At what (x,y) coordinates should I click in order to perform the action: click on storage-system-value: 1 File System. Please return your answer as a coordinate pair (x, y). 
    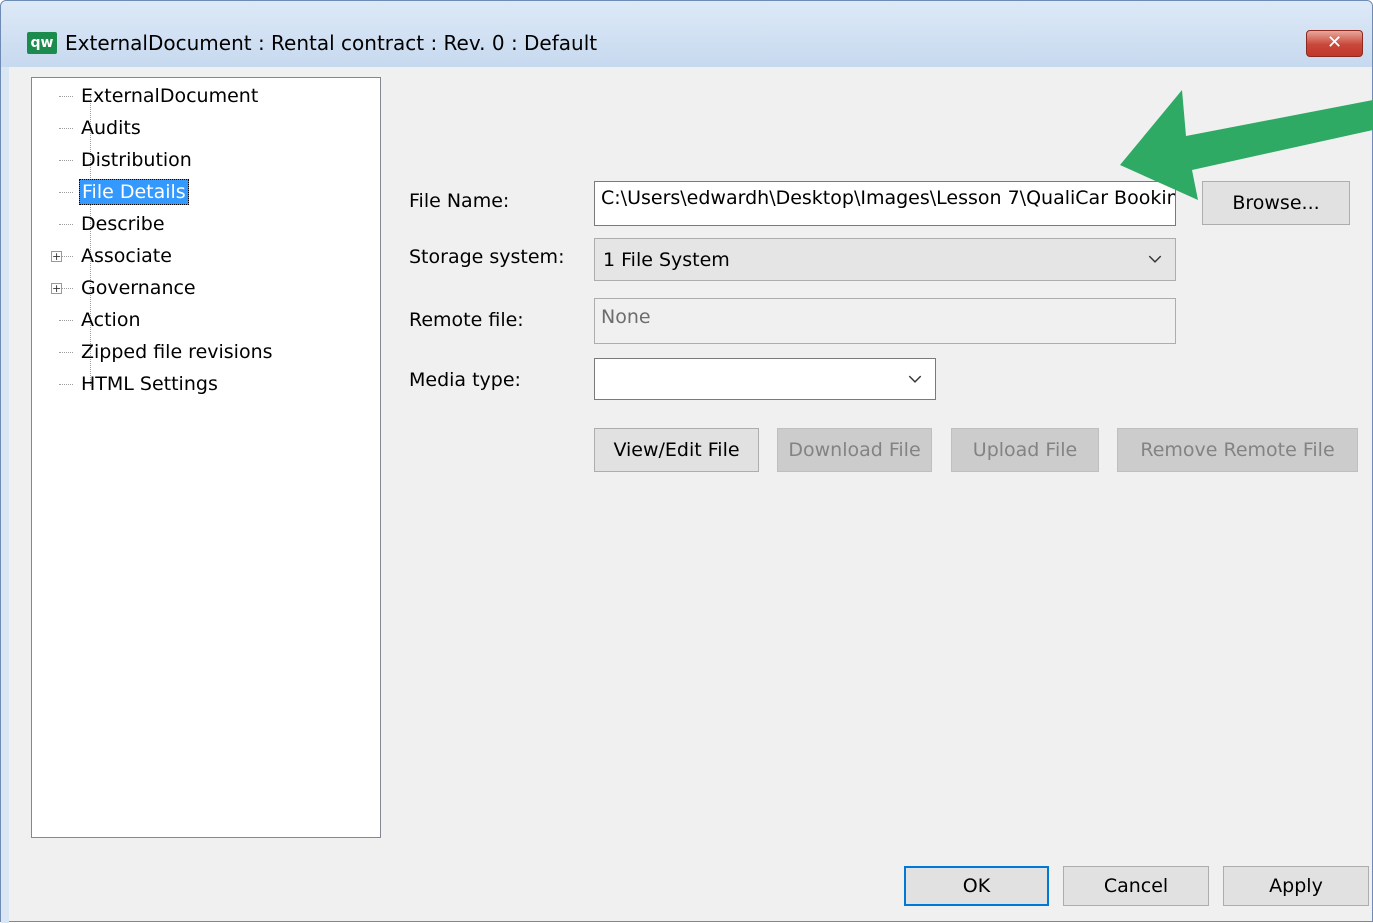
    Looking at the image, I should click on (666, 260).